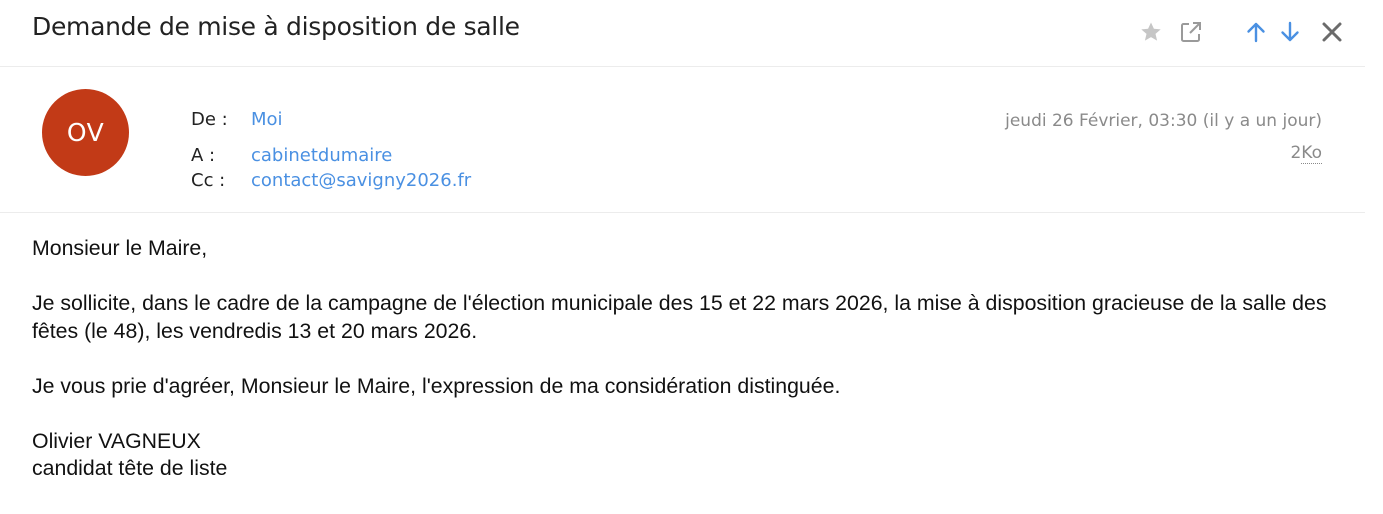  Describe the element at coordinates (208, 180) in the screenshot. I see `cc-label: Cc :` at that location.